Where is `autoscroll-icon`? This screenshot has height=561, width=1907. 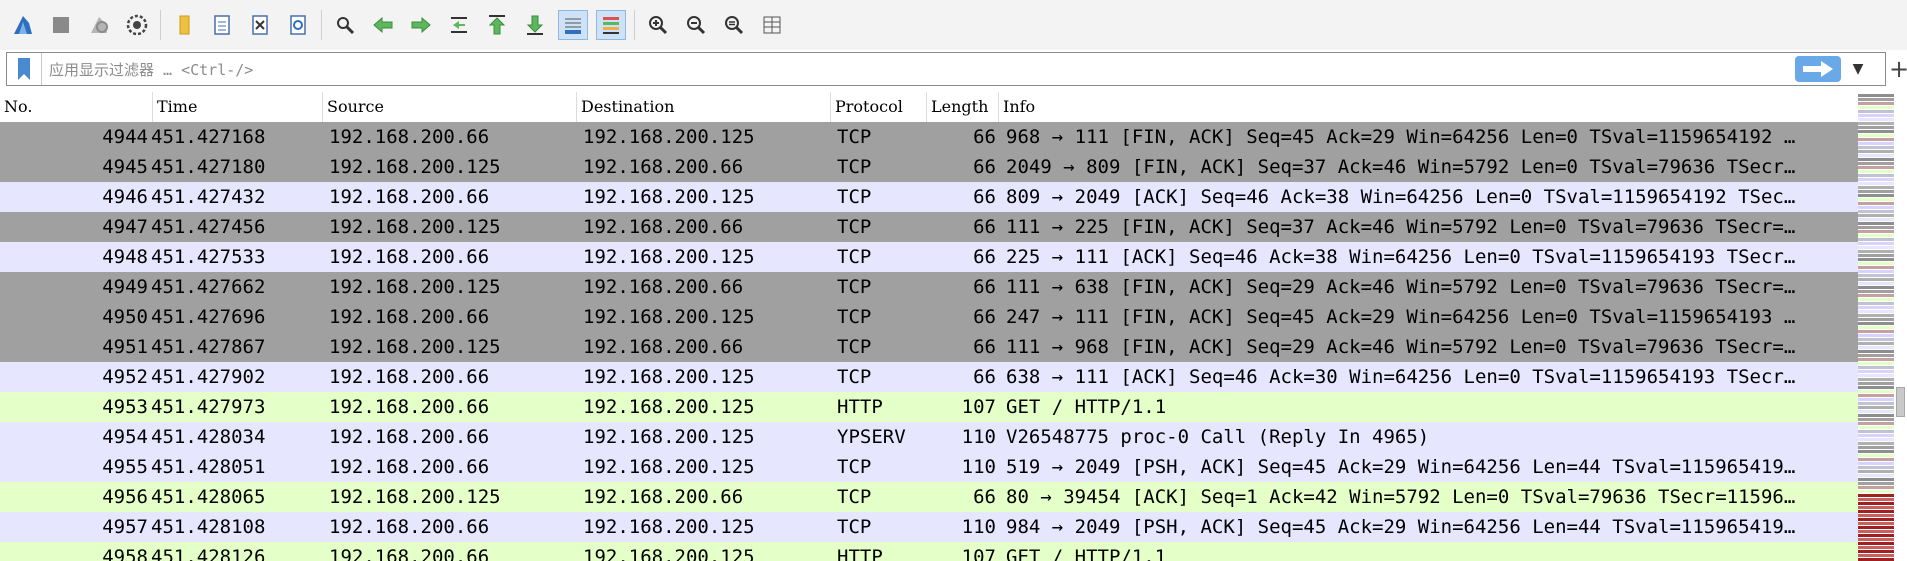 autoscroll-icon is located at coordinates (573, 25).